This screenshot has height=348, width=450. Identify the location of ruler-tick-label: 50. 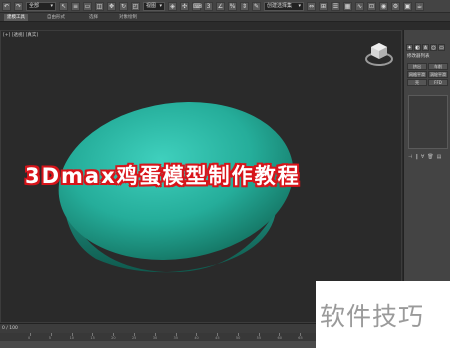
(238, 338).